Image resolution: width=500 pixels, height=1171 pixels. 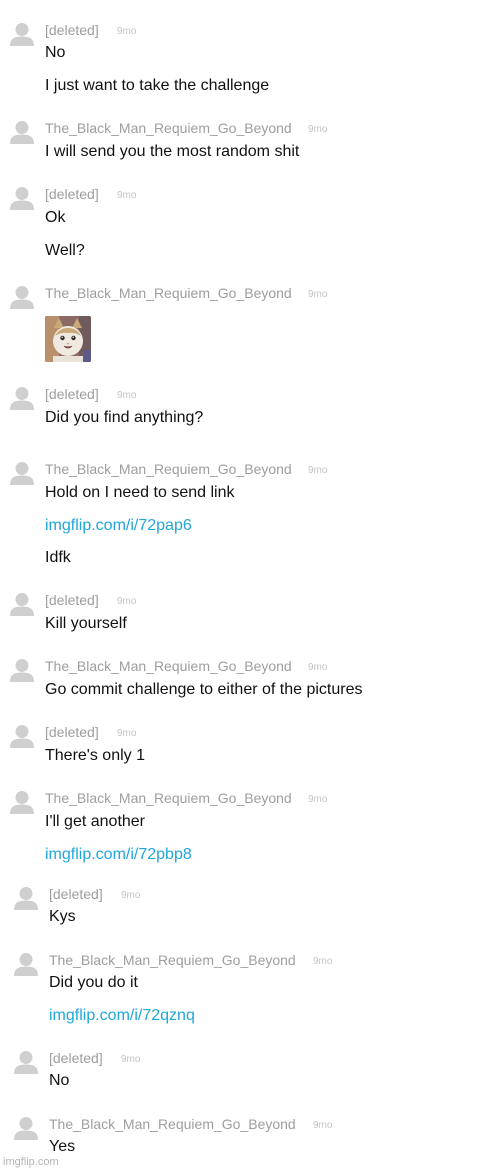 What do you see at coordinates (55, 217) in the screenshot?
I see `comment-text: Ok` at bounding box center [55, 217].